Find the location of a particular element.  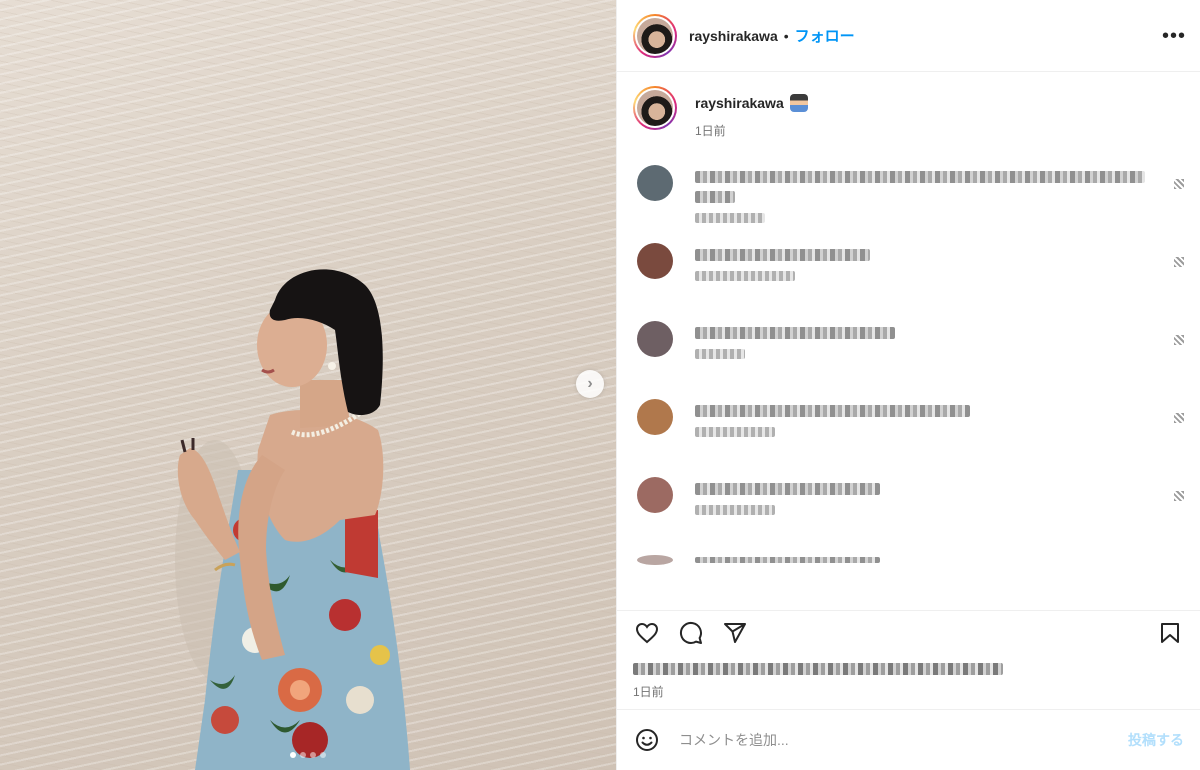

carousel-next-button: › is located at coordinates (590, 384).